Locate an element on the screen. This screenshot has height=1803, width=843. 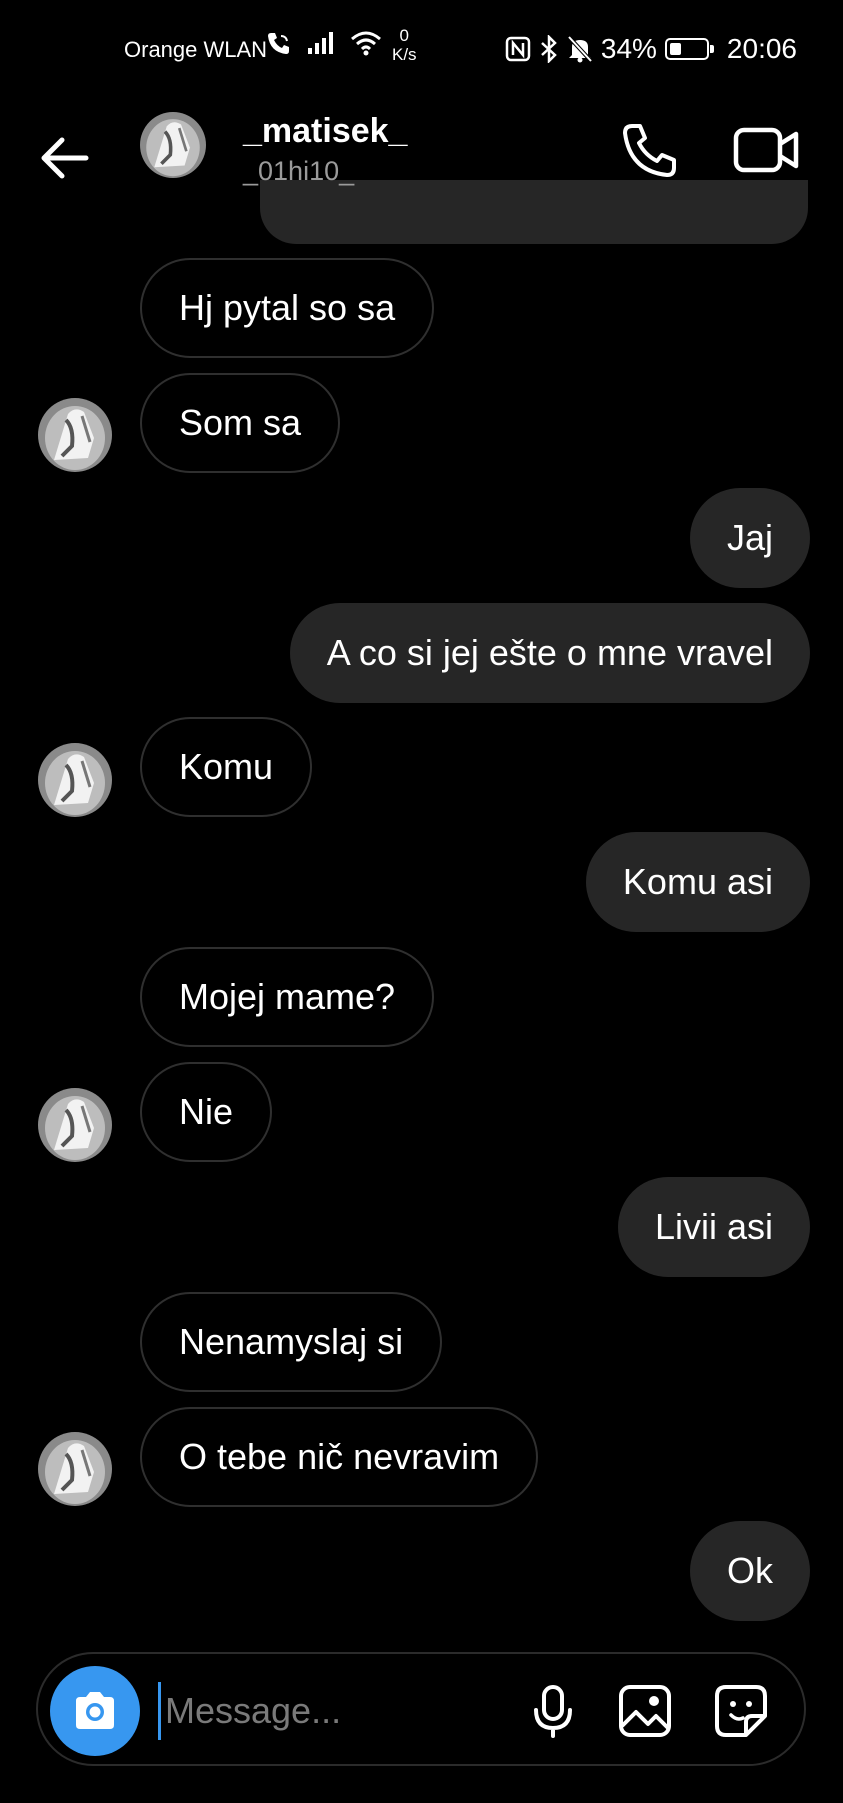
message-bubble-outgoing: Ok is located at coordinates (749, 1571).